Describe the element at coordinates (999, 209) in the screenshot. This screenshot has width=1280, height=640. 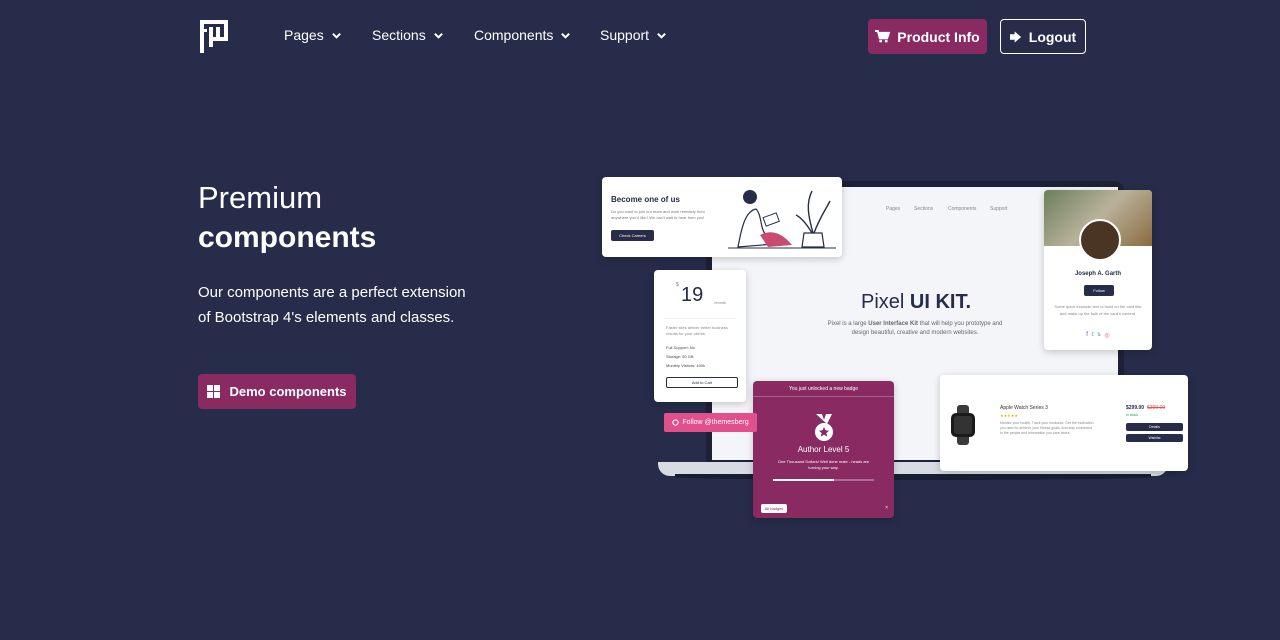
I see `mock-nav-item: Support` at that location.